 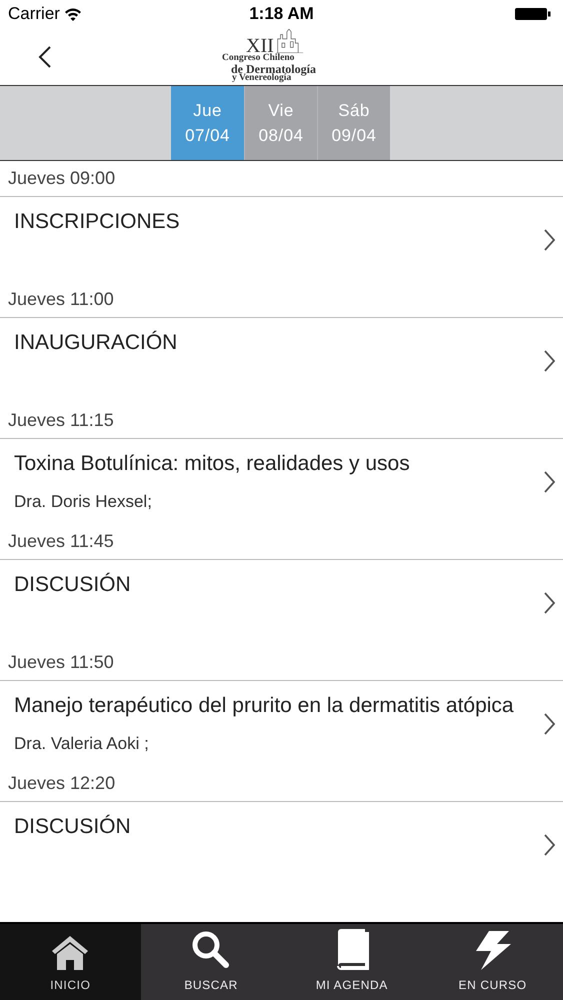 What do you see at coordinates (281, 360) in the screenshot?
I see `session-row: INAUGURACIÓN` at bounding box center [281, 360].